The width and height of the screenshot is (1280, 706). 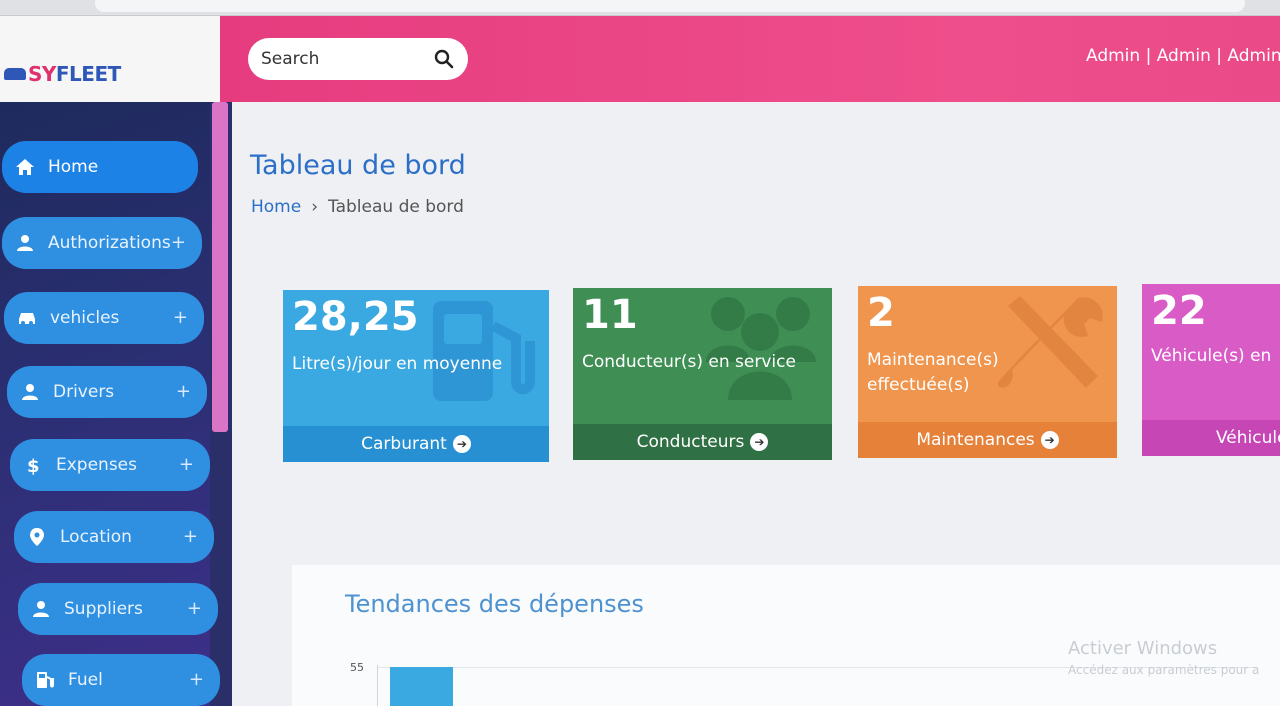 I want to click on map-pin-icon, so click(x=37, y=537).